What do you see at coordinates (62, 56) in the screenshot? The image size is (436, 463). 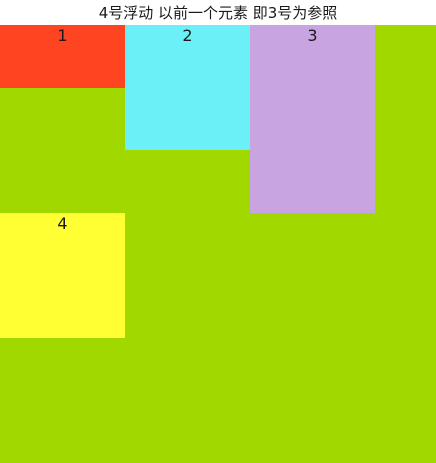 I see `float-box-1: 1` at bounding box center [62, 56].